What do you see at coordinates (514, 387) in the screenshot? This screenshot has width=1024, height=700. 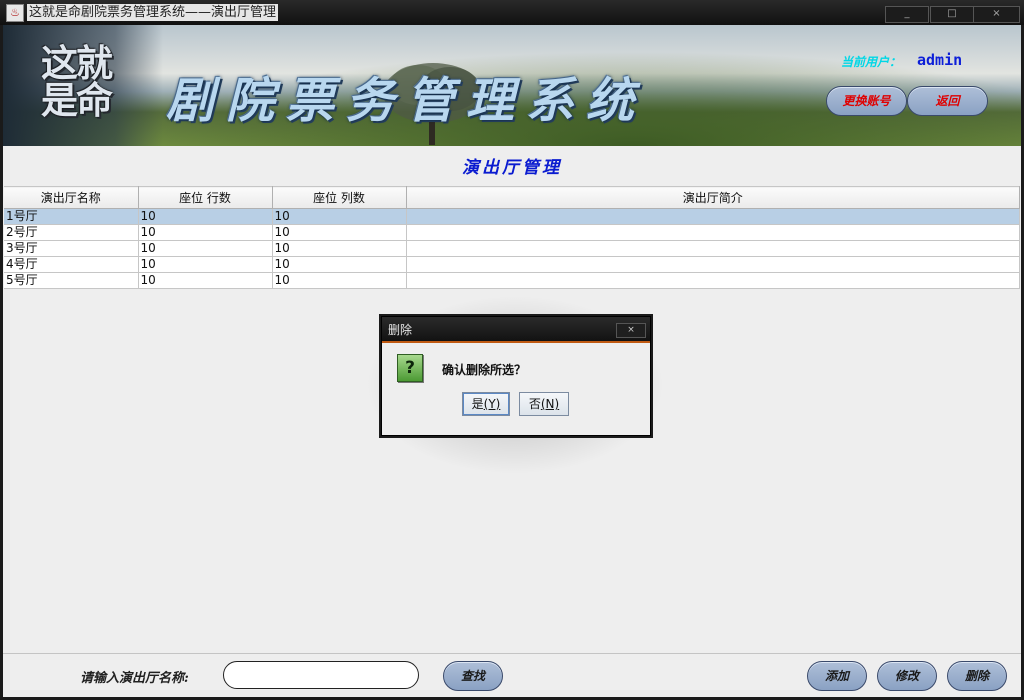 I see `dialog-body: ? 确认删除所选？ 是(Y) 否(N)` at bounding box center [514, 387].